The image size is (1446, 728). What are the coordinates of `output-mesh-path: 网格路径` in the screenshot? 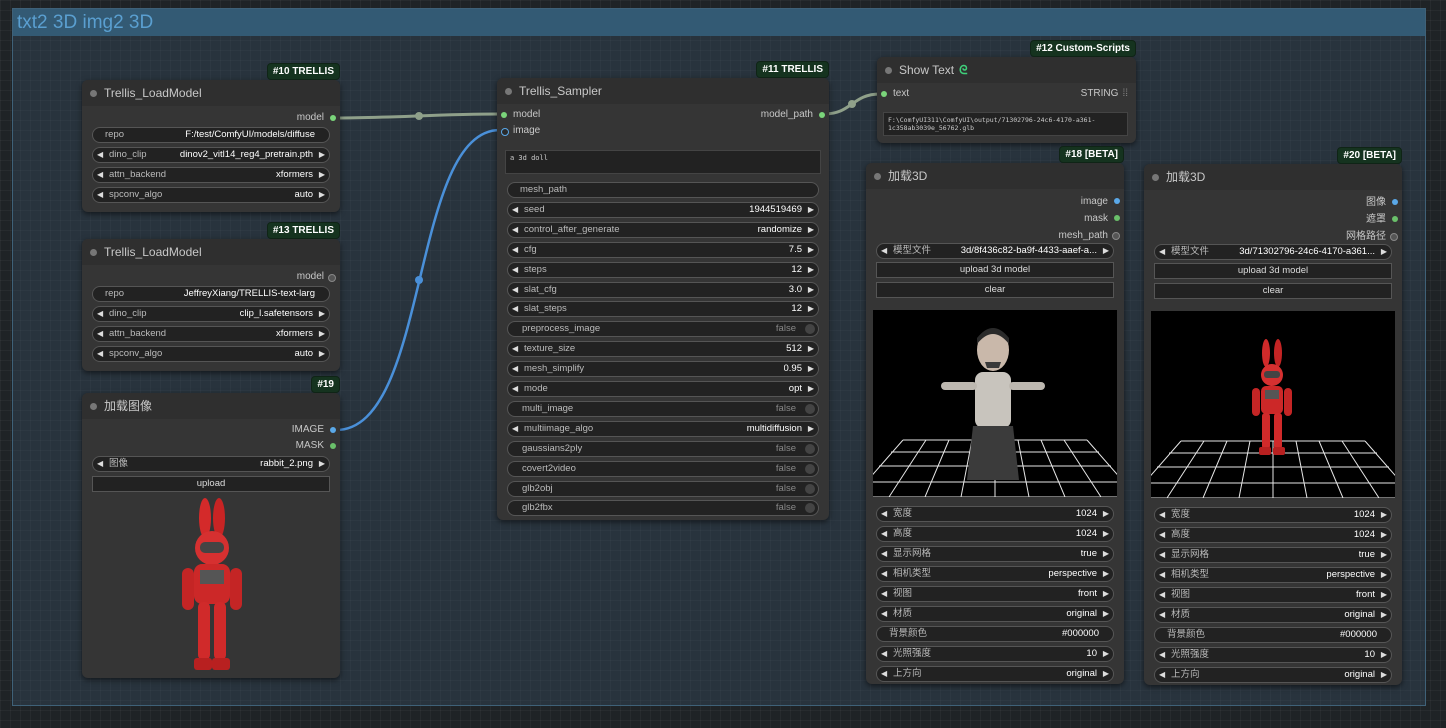 It's located at (1273, 236).